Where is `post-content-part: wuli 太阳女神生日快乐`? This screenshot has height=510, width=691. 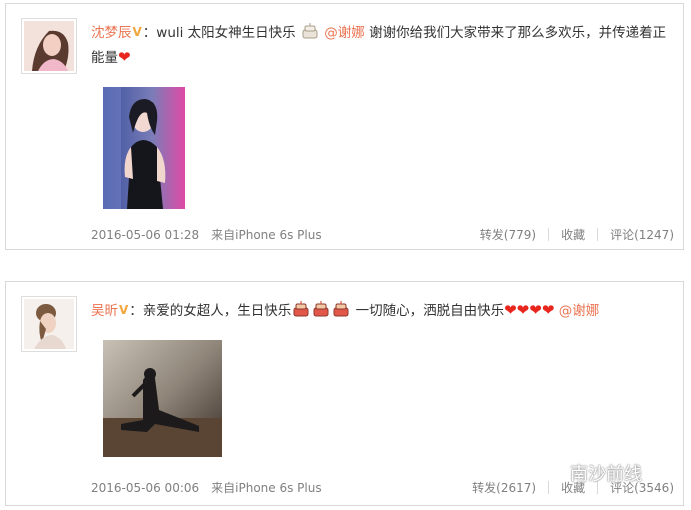
post-content-part: wuli 太阳女神生日快乐 is located at coordinates (226, 33).